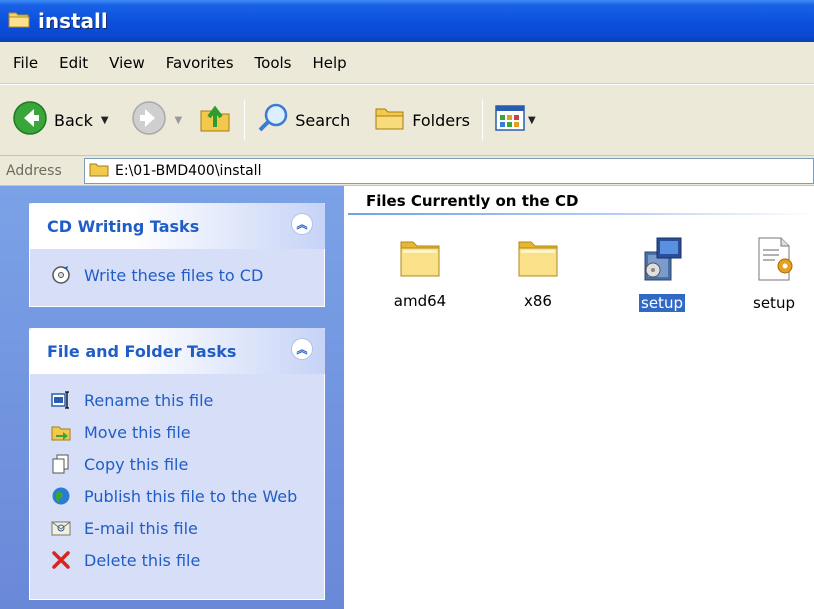  What do you see at coordinates (510, 120) in the screenshot?
I see `views-icon` at bounding box center [510, 120].